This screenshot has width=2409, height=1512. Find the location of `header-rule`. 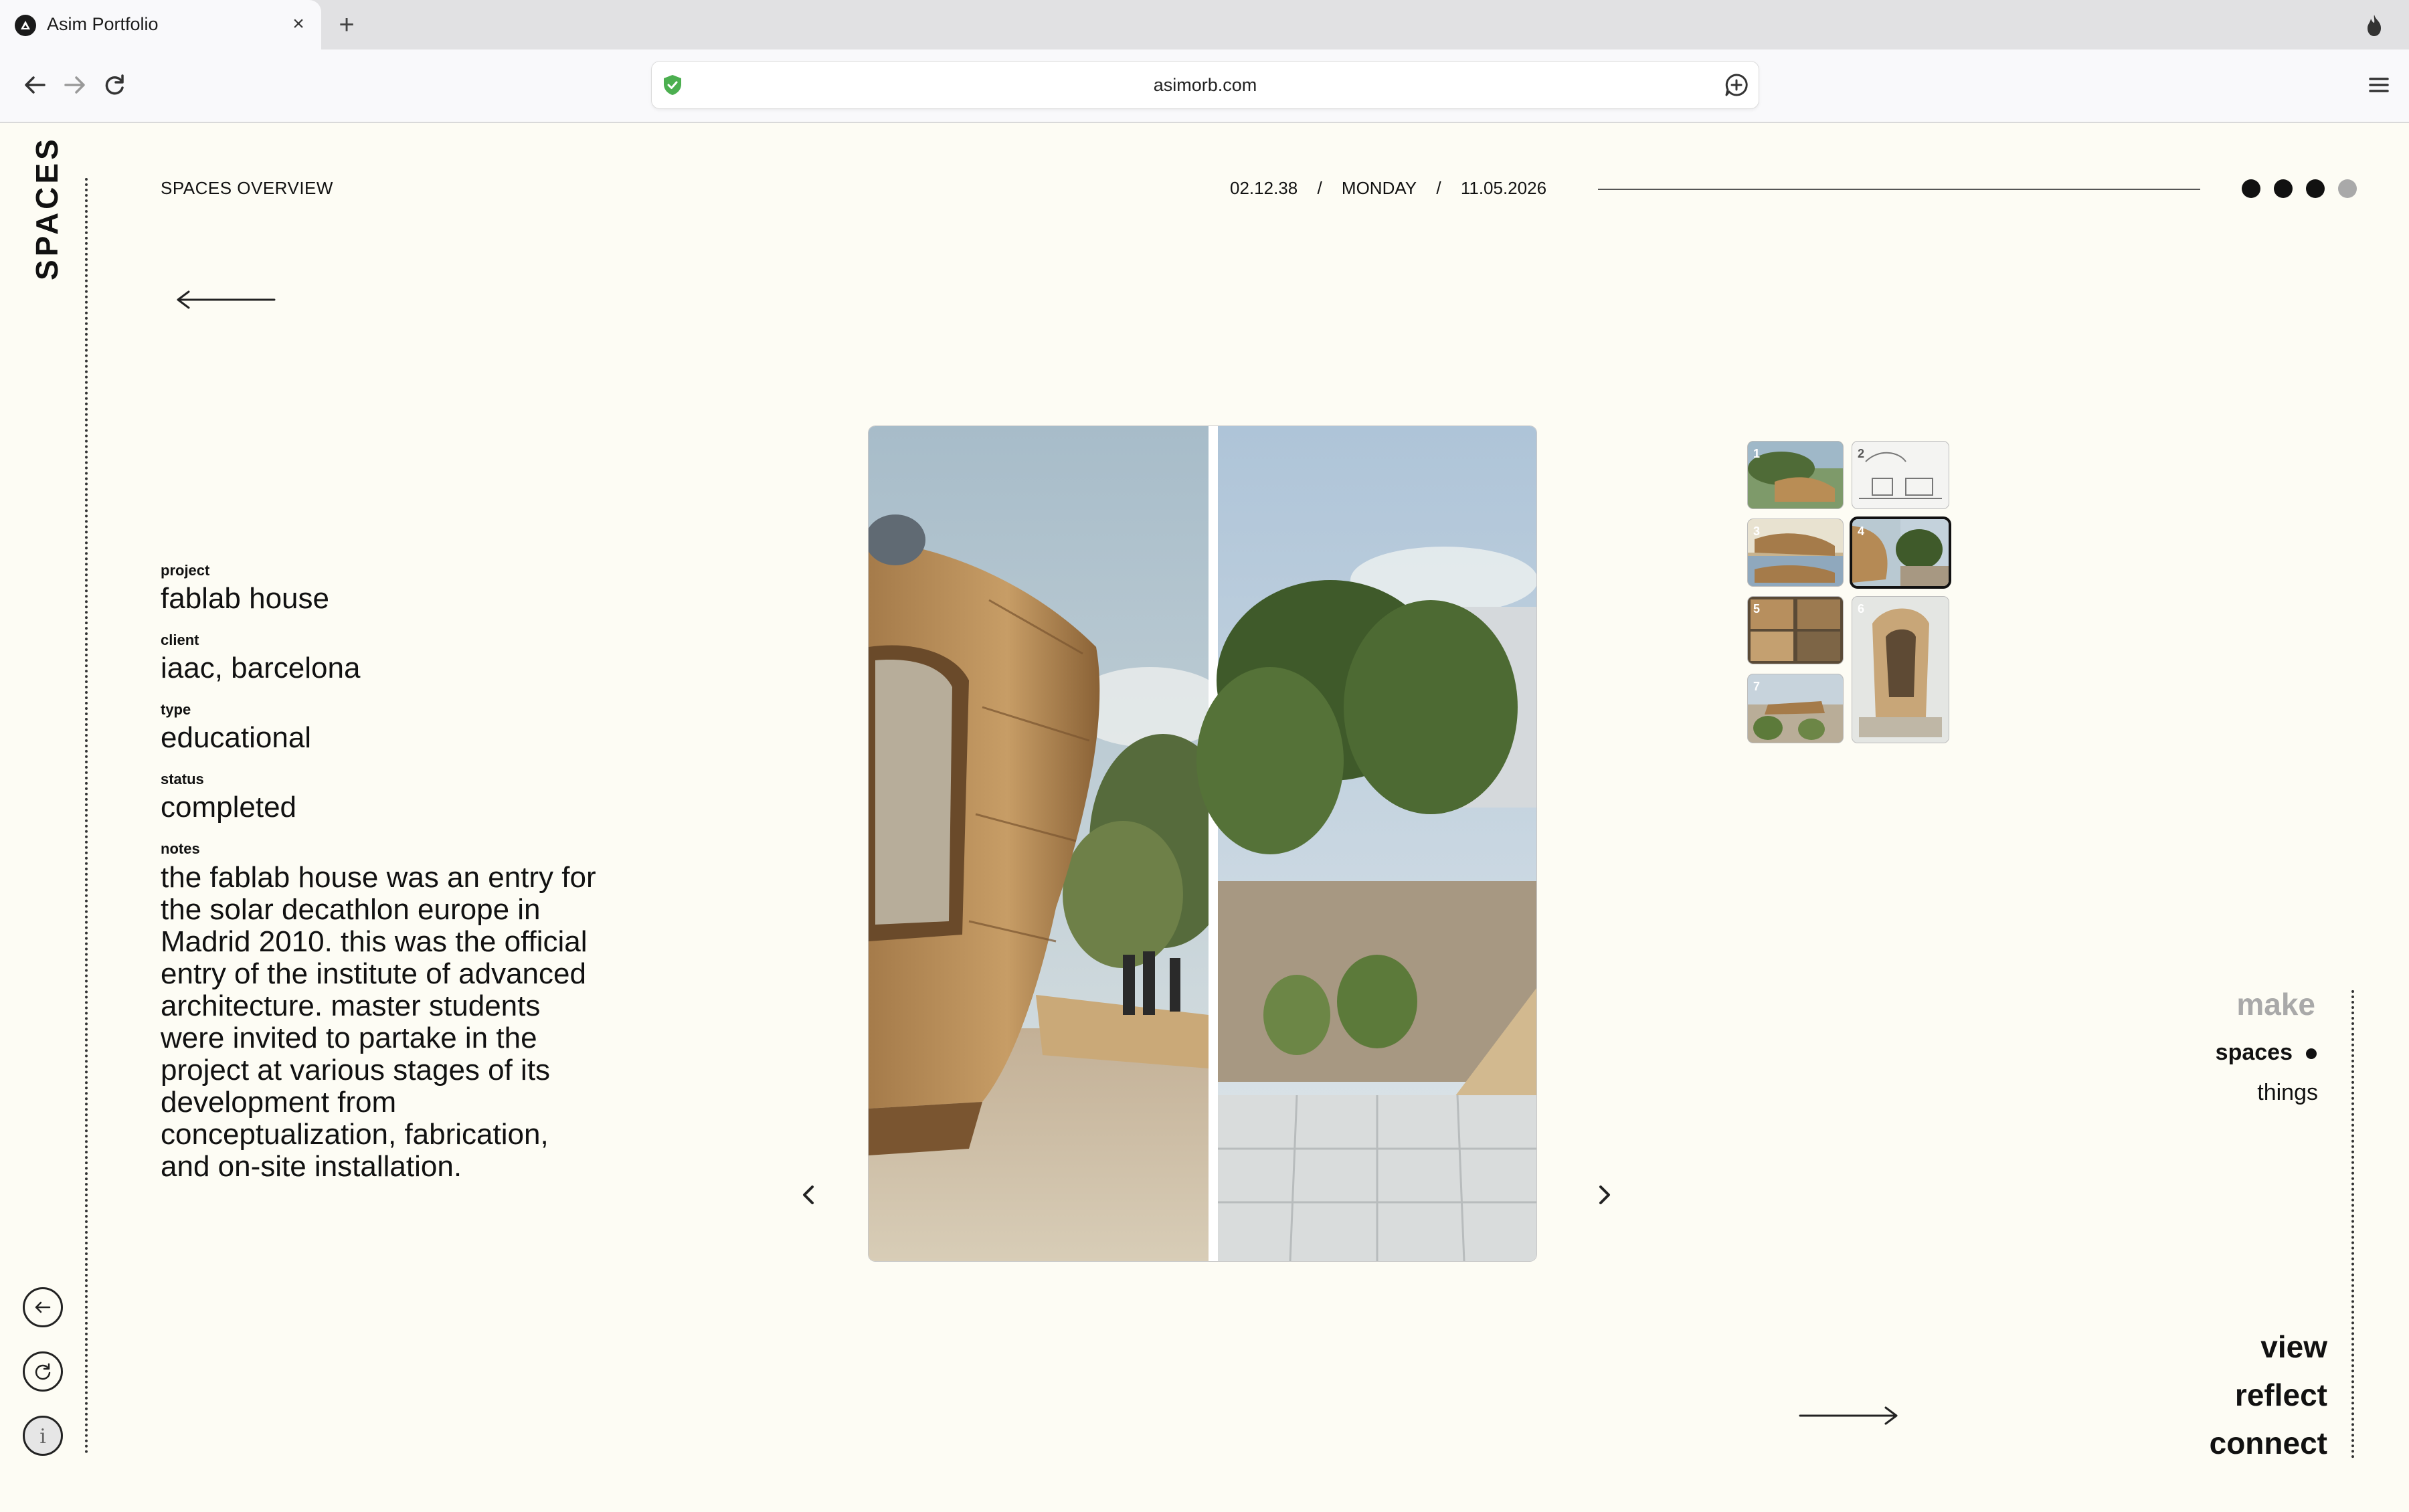

header-rule is located at coordinates (1899, 189).